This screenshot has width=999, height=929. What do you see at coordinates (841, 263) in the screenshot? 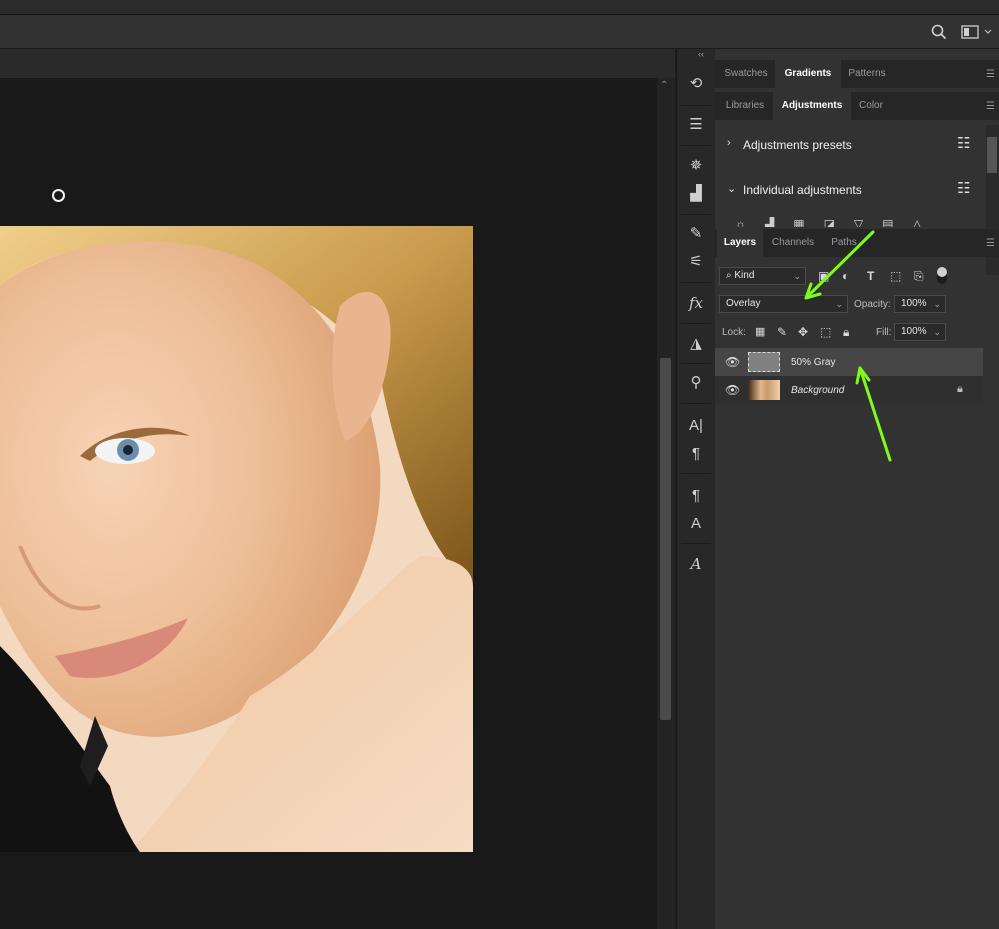
I see `annotation-arrow-blend-mode` at bounding box center [841, 263].